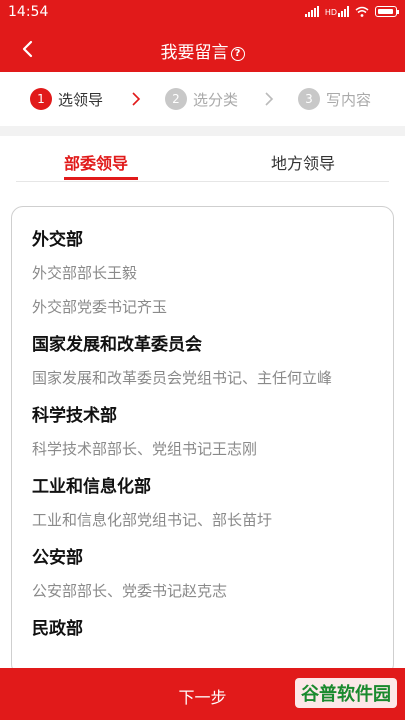  I want to click on step-1: 1 选领导, so click(66, 99).